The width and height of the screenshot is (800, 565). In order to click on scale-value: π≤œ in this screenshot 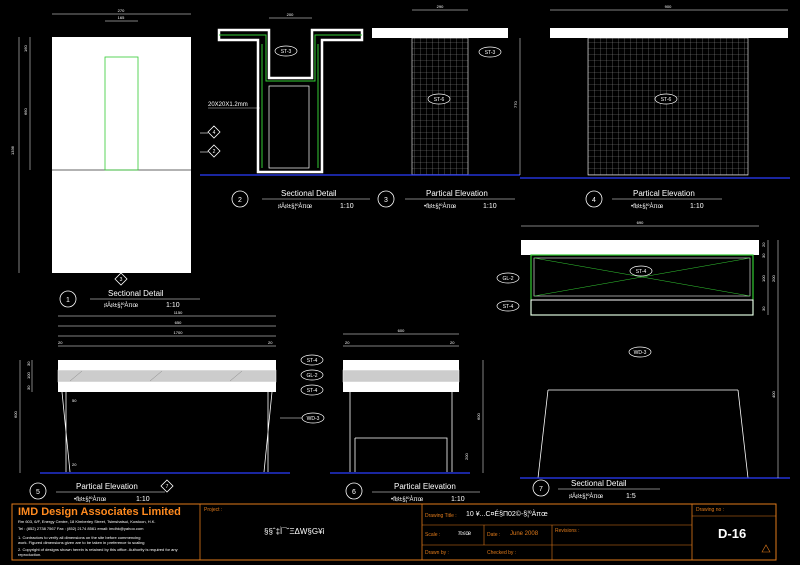, I will do `click(465, 534)`.